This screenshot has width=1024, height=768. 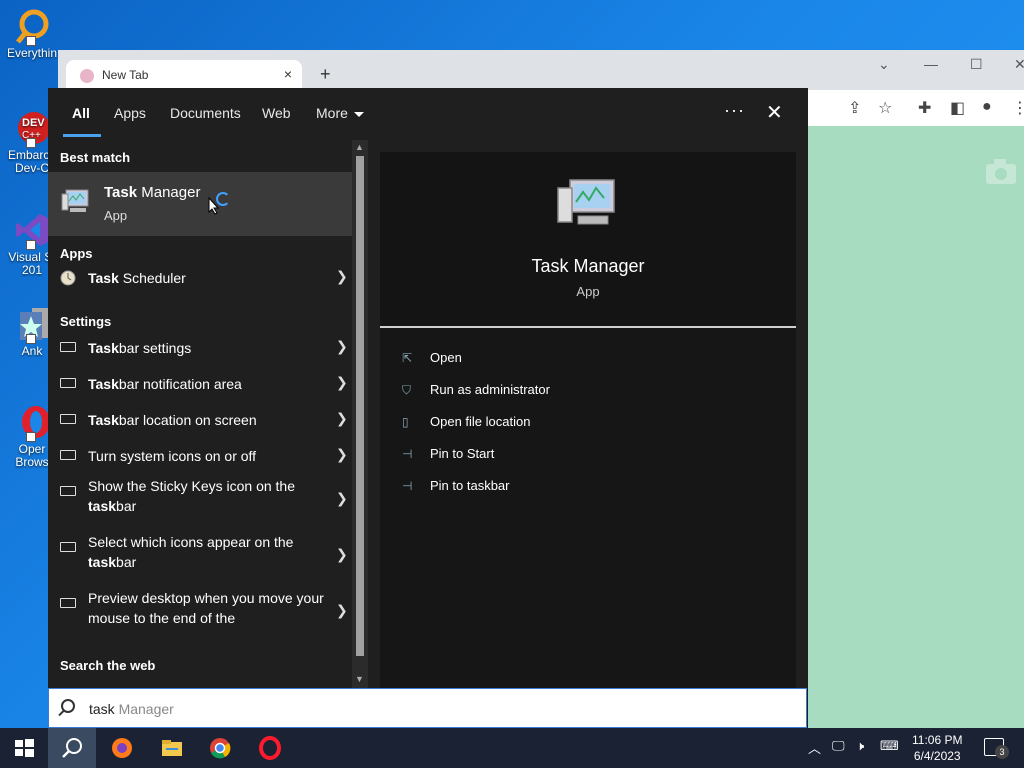 What do you see at coordinates (407, 390) in the screenshot?
I see `shield-icon: ⛉` at bounding box center [407, 390].